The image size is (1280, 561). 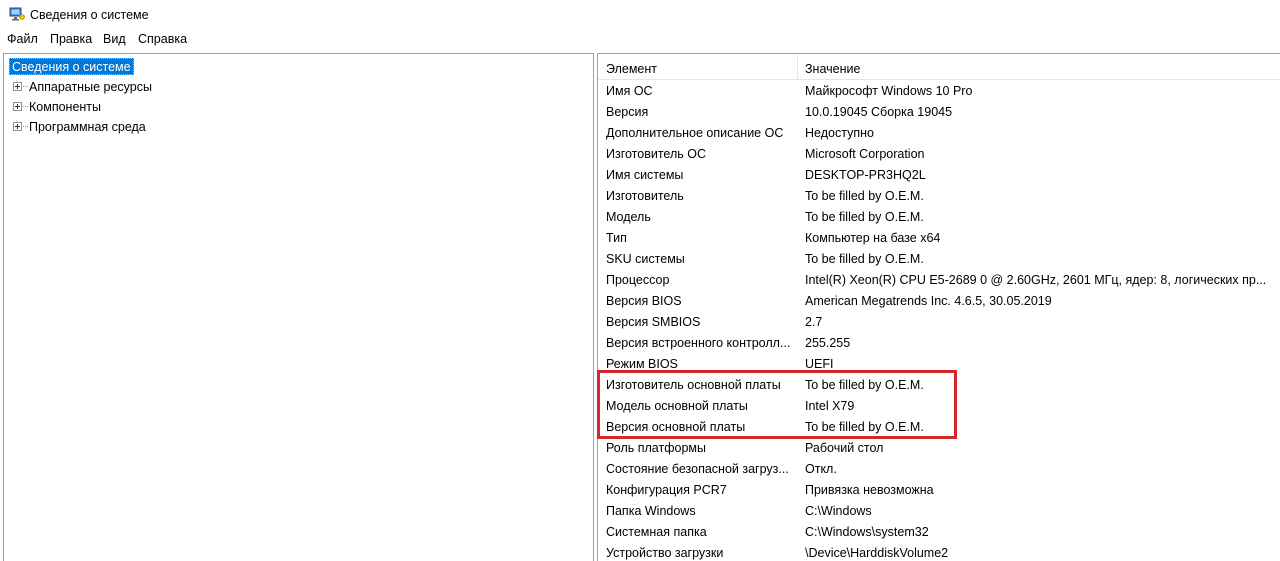 I want to click on menu-bar: Файл Правка Вид Справка, so click(x=640, y=40).